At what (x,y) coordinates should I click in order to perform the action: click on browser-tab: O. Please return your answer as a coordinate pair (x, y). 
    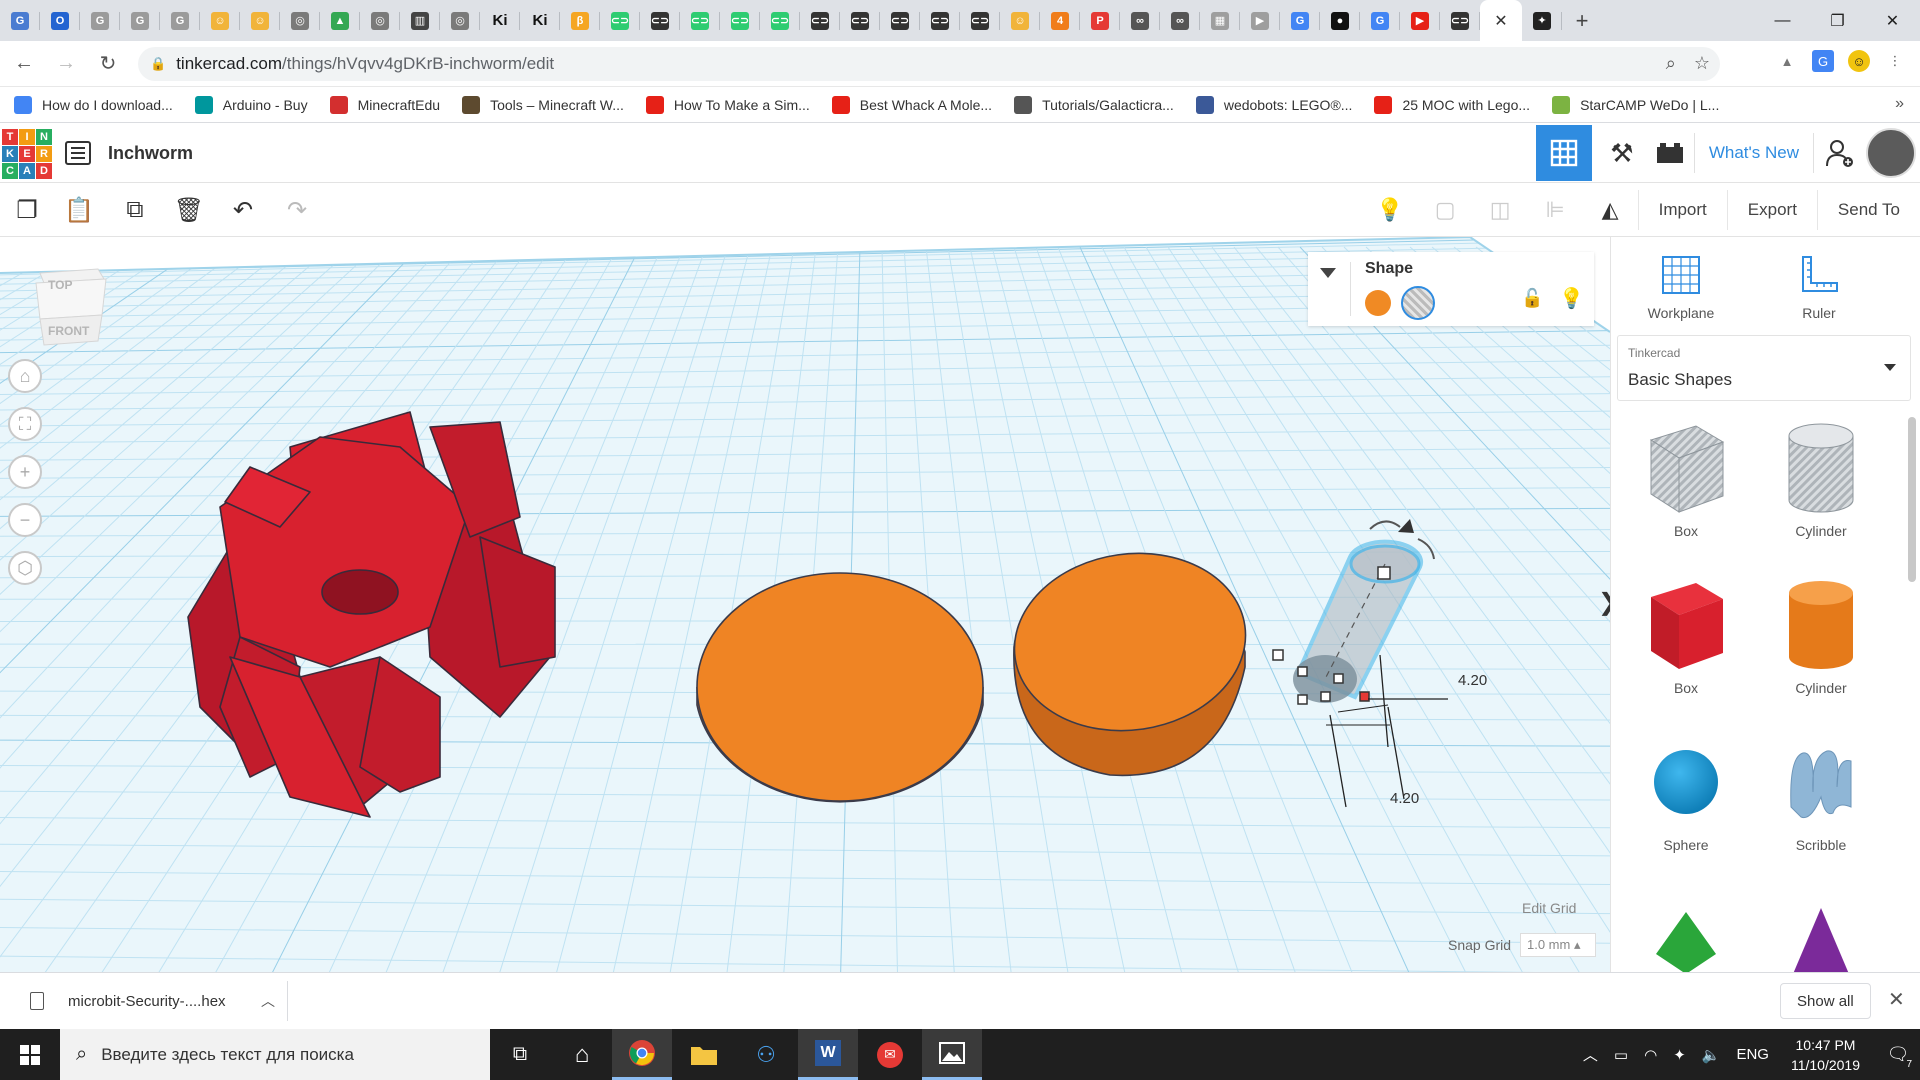
    Looking at the image, I should click on (60, 20).